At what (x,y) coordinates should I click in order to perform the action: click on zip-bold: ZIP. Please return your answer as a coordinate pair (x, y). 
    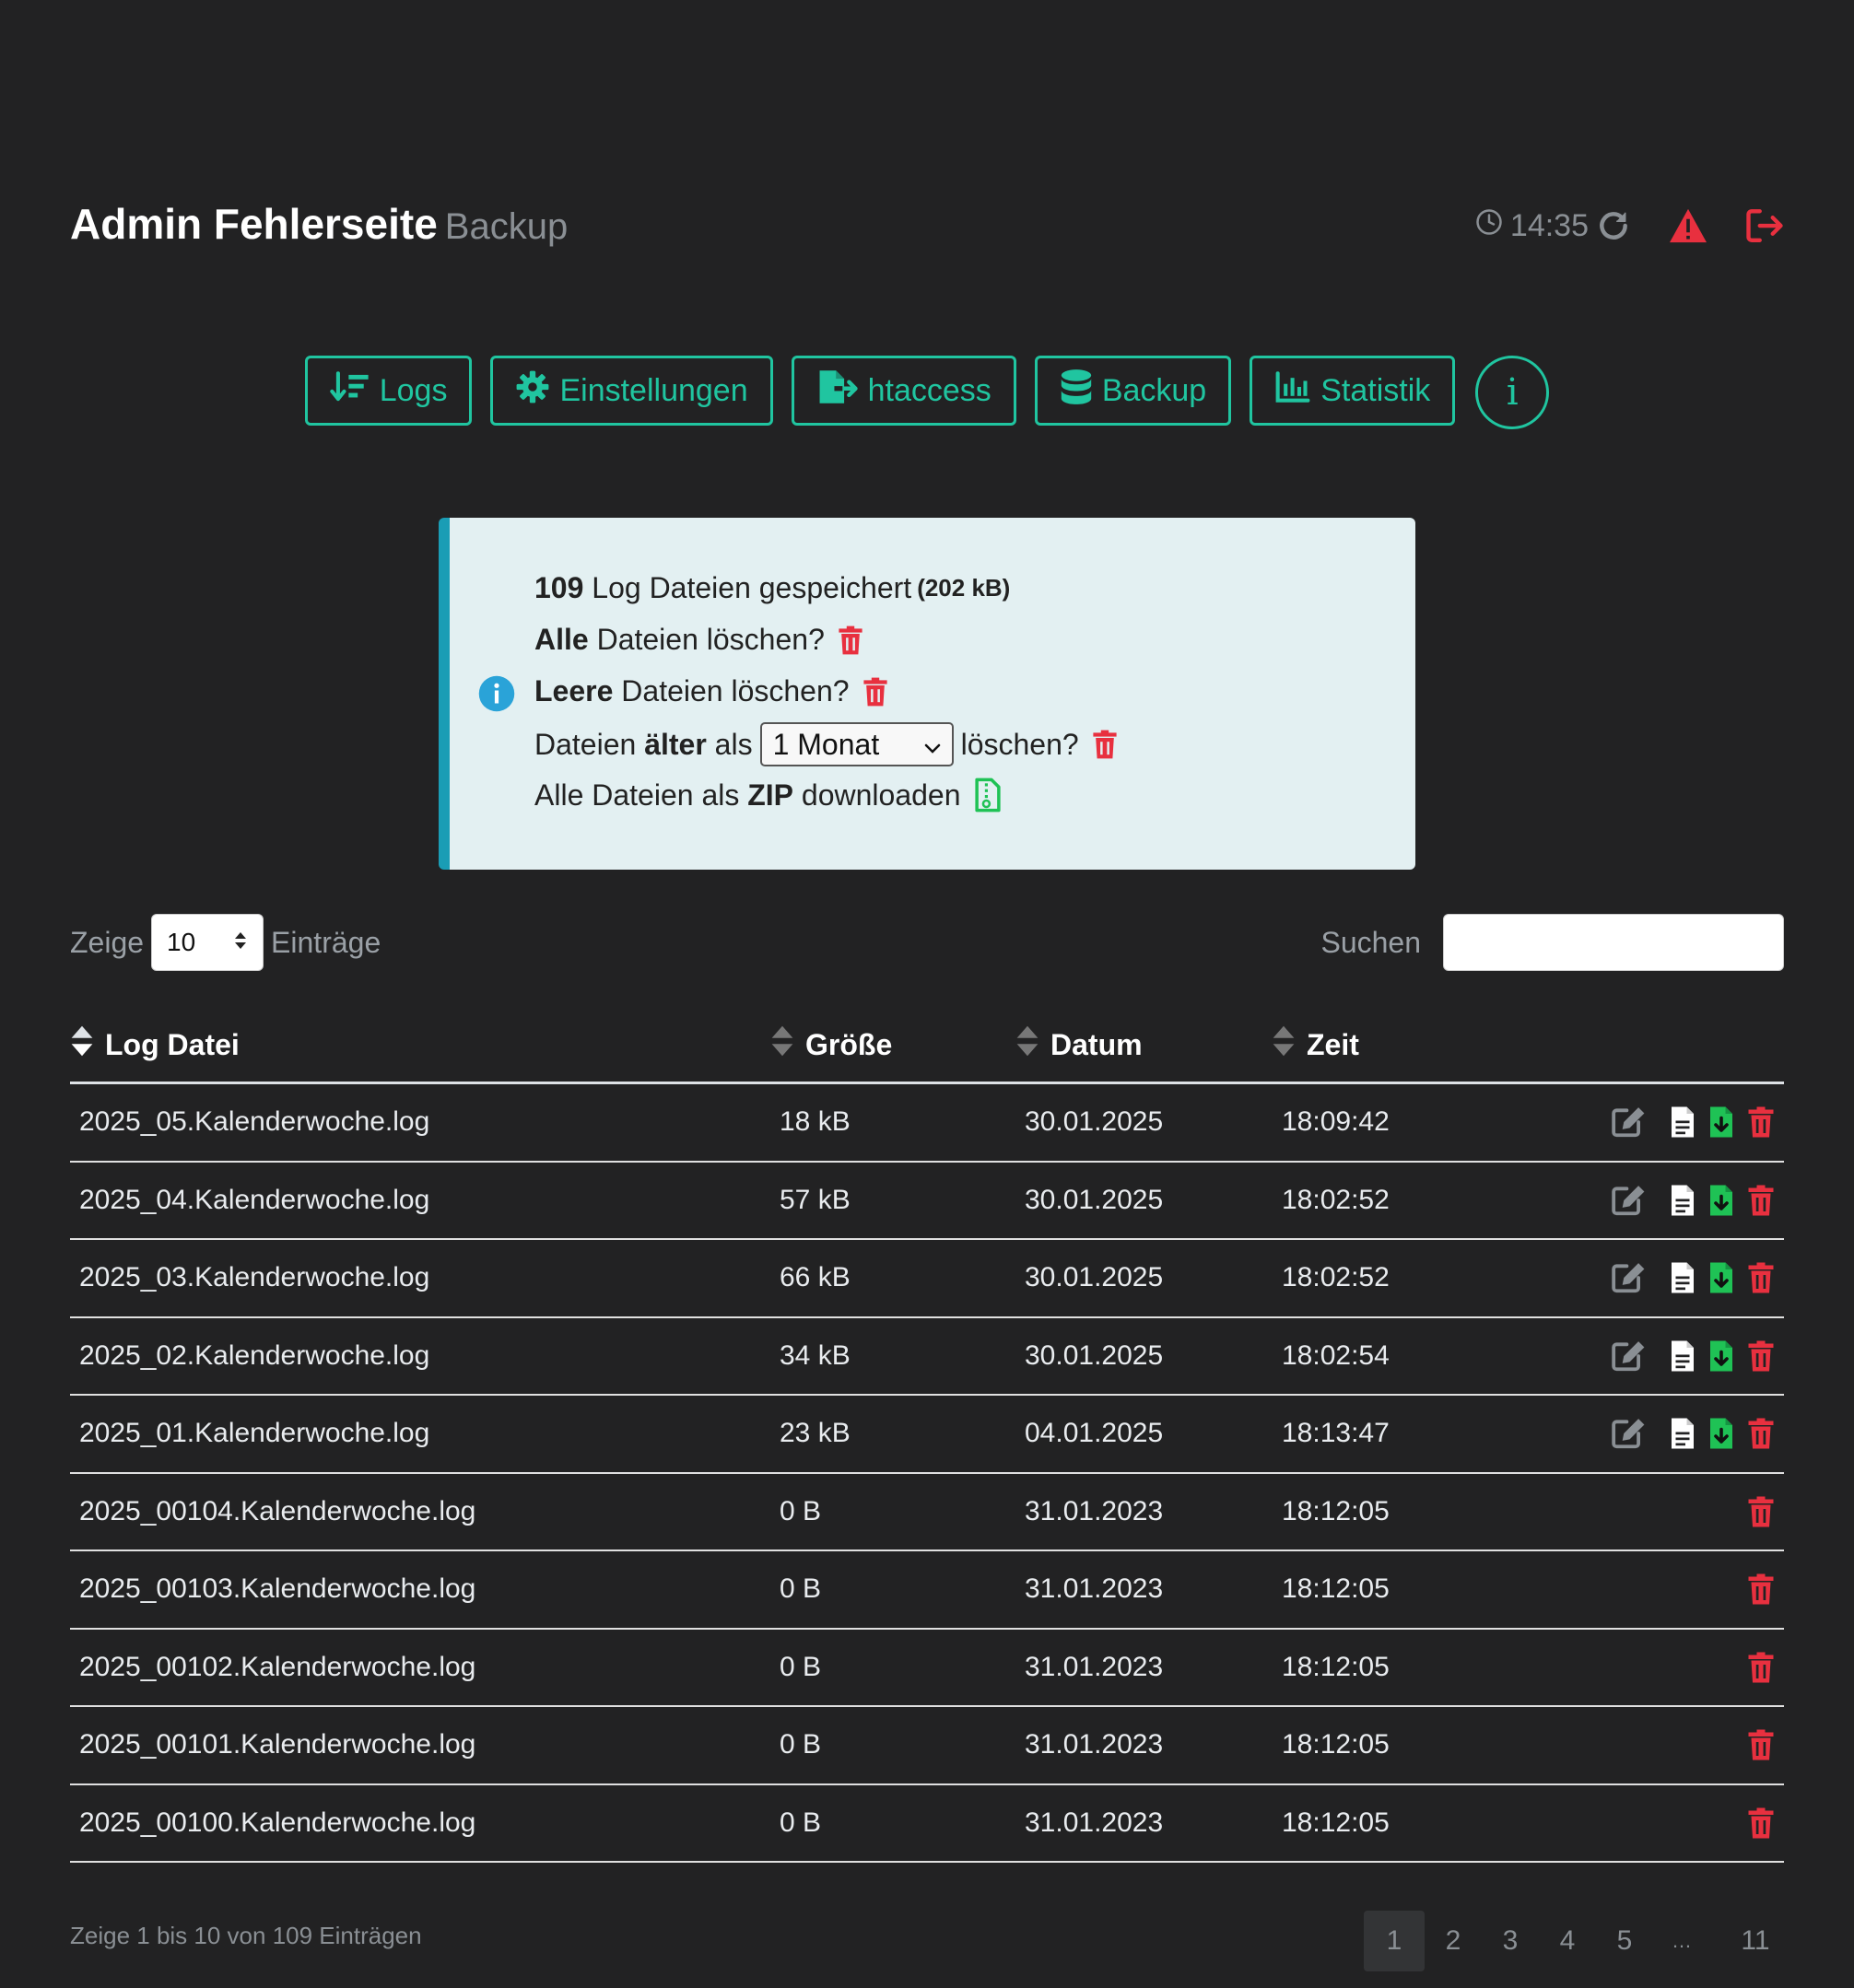
    Looking at the image, I should click on (770, 795).